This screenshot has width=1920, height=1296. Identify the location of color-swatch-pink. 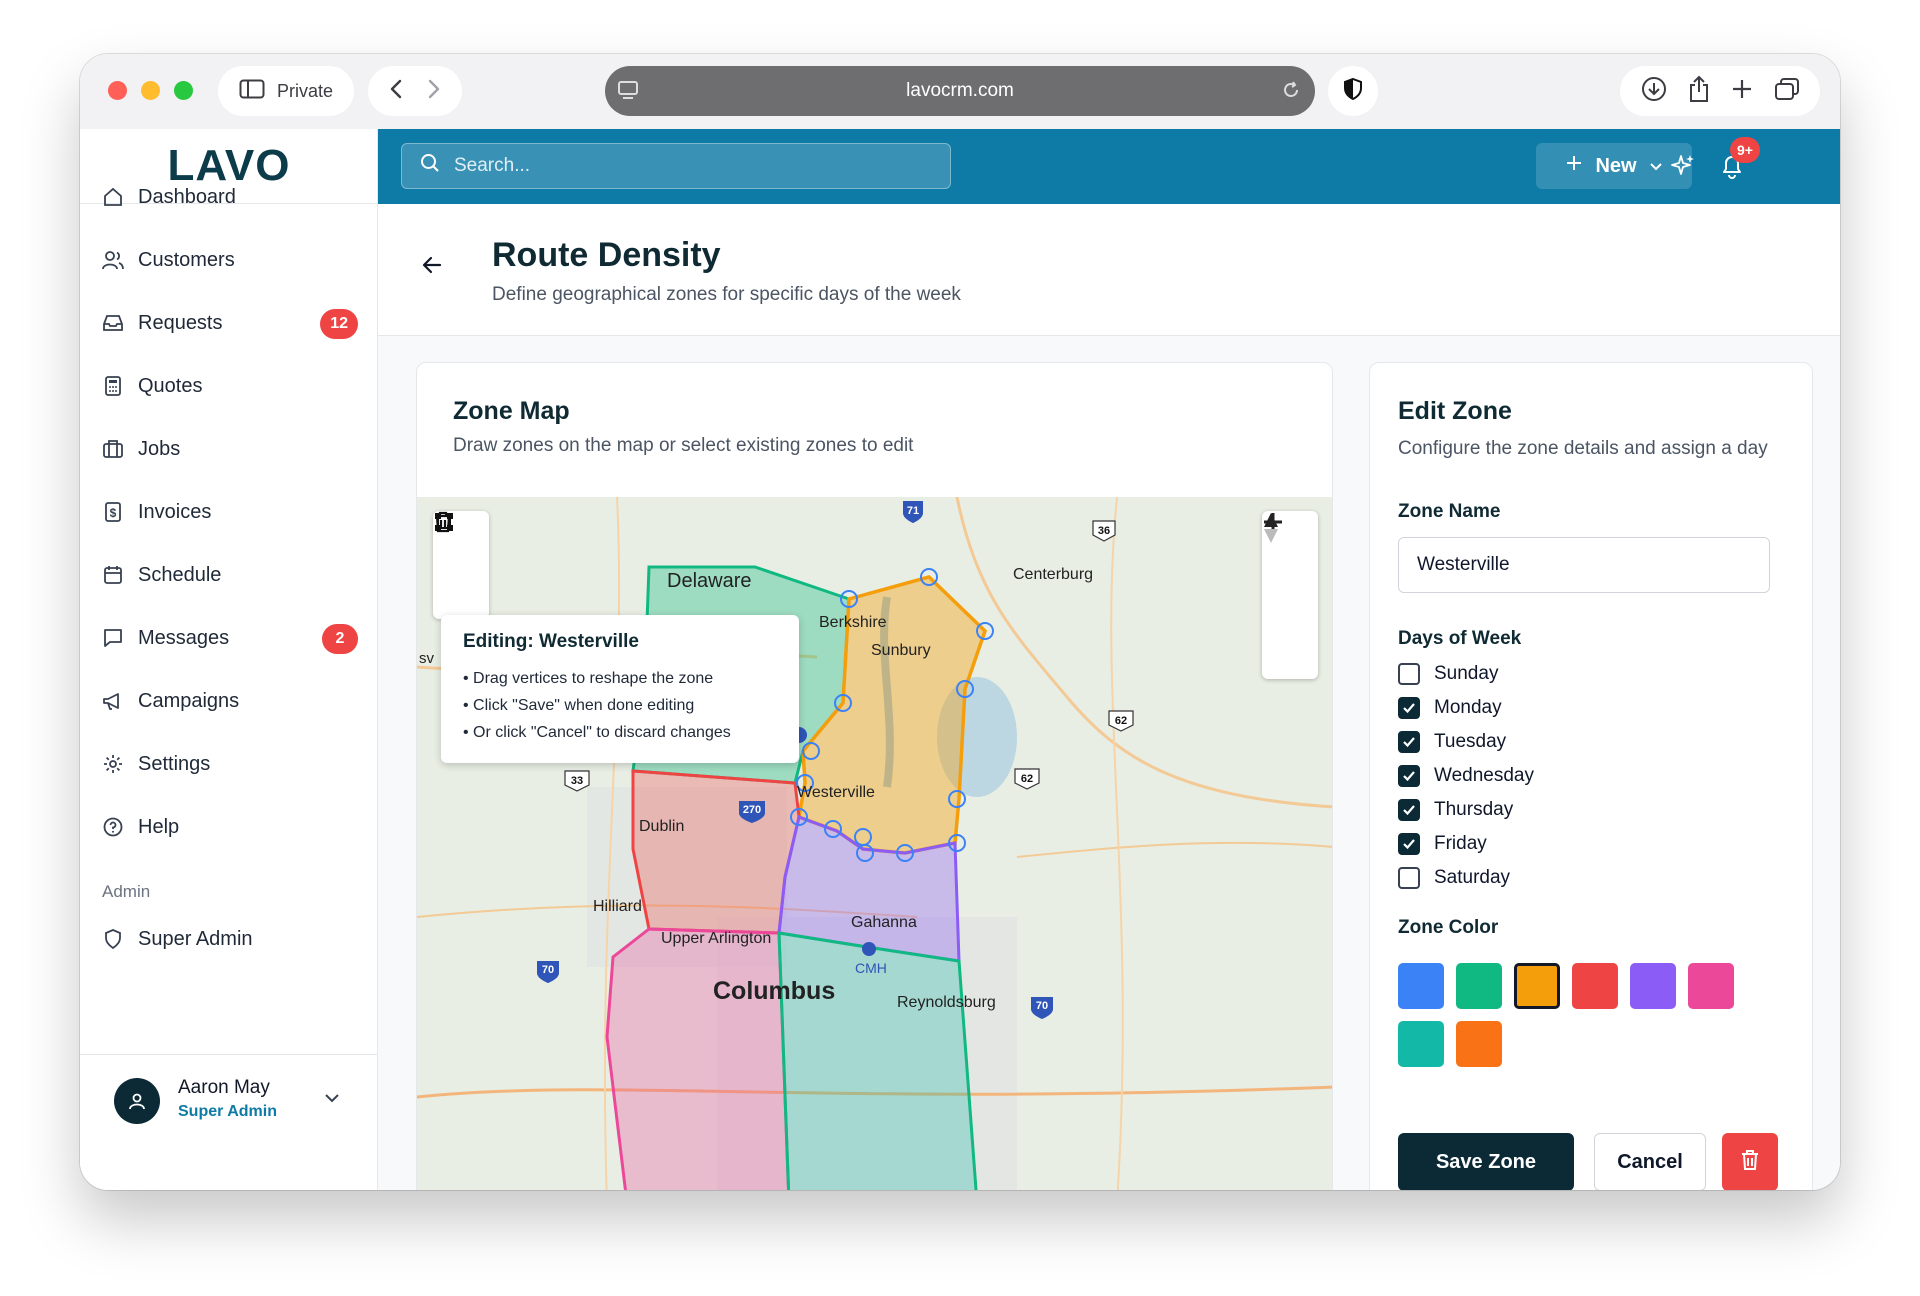
(1711, 986).